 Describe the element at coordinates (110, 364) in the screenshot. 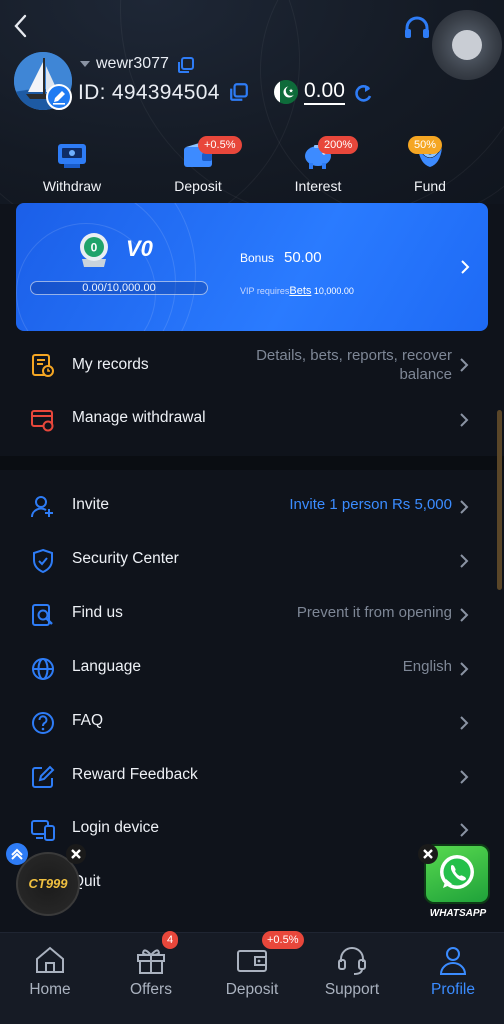

I see `menu-item-label: My records` at that location.